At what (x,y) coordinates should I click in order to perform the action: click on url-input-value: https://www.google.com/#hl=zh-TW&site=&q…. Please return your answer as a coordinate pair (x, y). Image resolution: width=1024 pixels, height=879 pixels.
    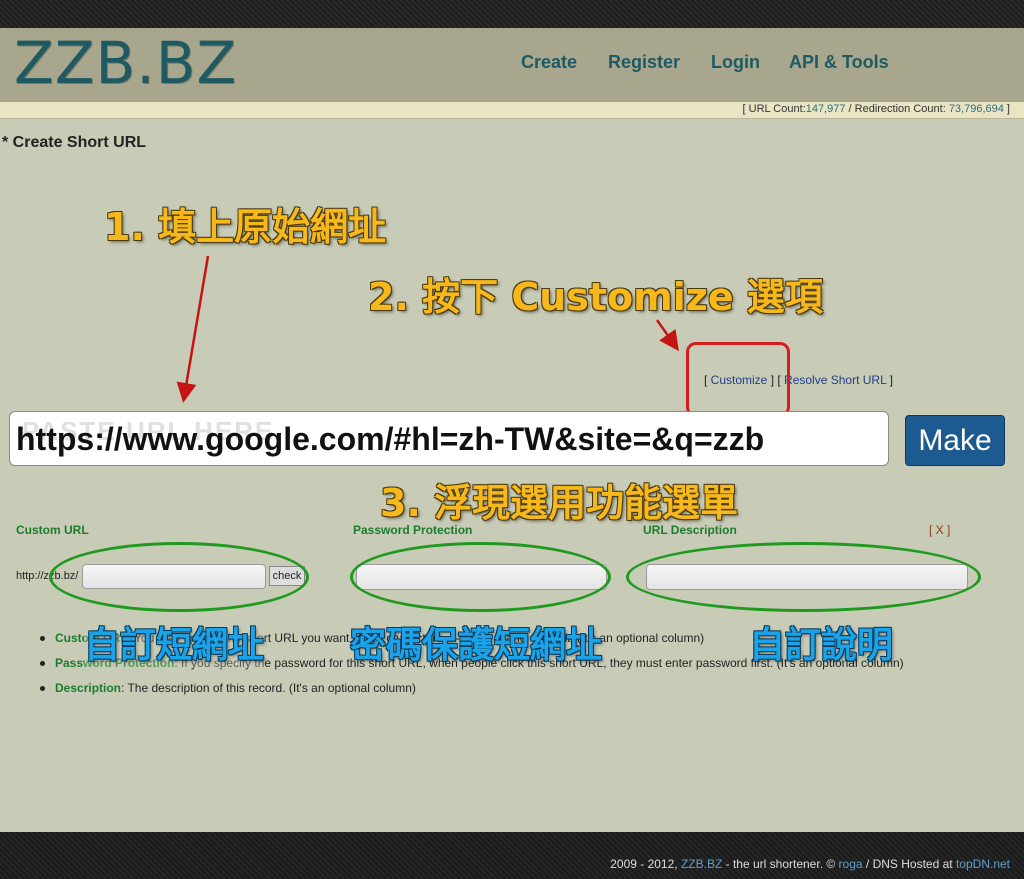
    Looking at the image, I should click on (390, 439).